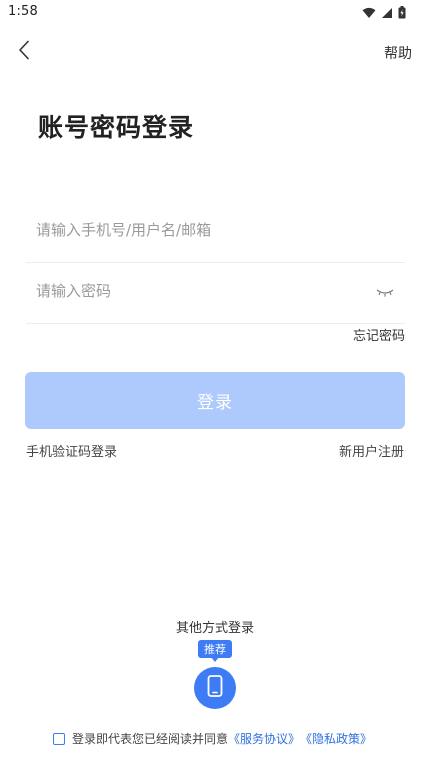 The image size is (430, 764). What do you see at coordinates (116, 127) in the screenshot?
I see `page-title: 账号密码登录` at bounding box center [116, 127].